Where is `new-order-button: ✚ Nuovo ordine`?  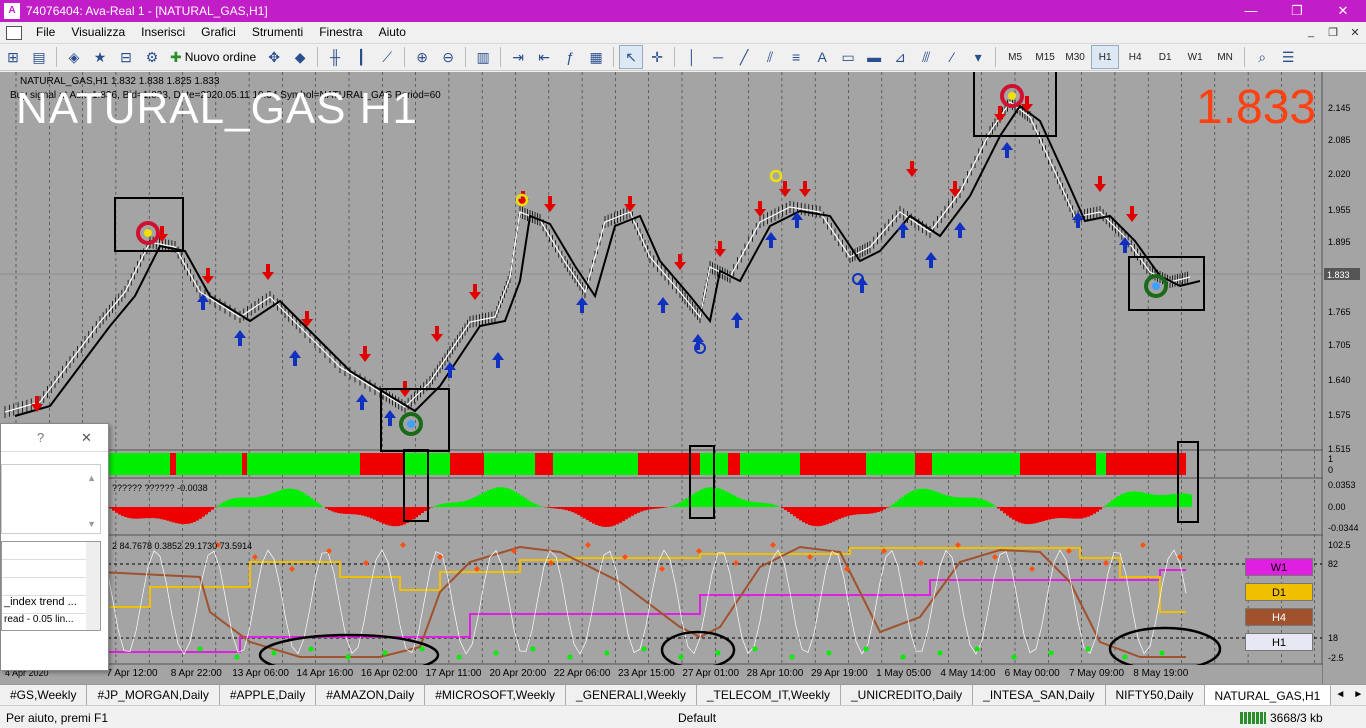 new-order-button: ✚ Nuovo ordine is located at coordinates (213, 57).